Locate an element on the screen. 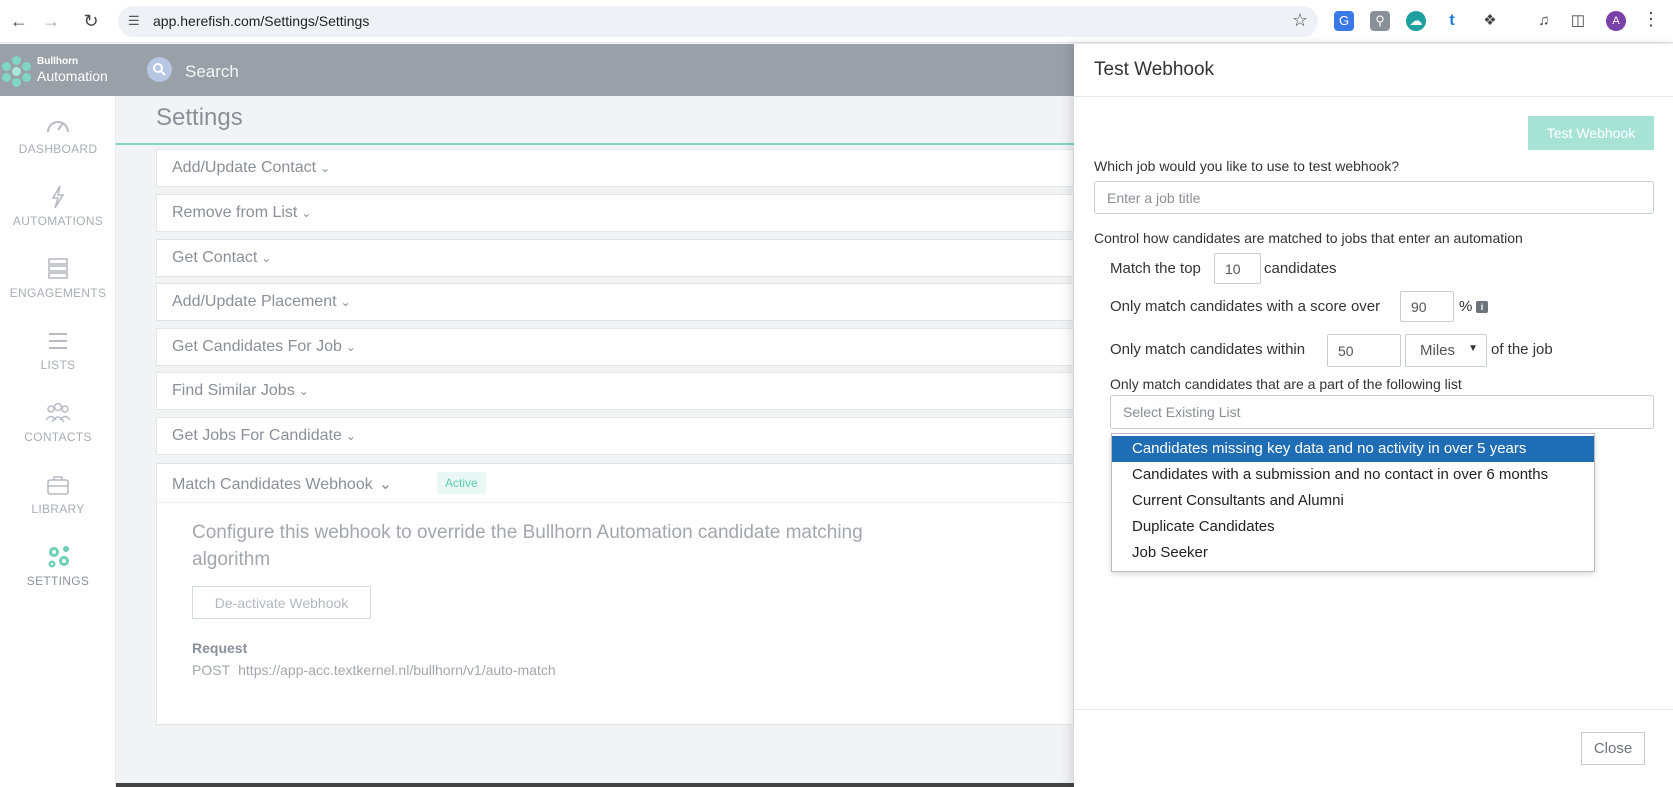 This screenshot has width=1673, height=787. match-top-input is located at coordinates (1237, 268).